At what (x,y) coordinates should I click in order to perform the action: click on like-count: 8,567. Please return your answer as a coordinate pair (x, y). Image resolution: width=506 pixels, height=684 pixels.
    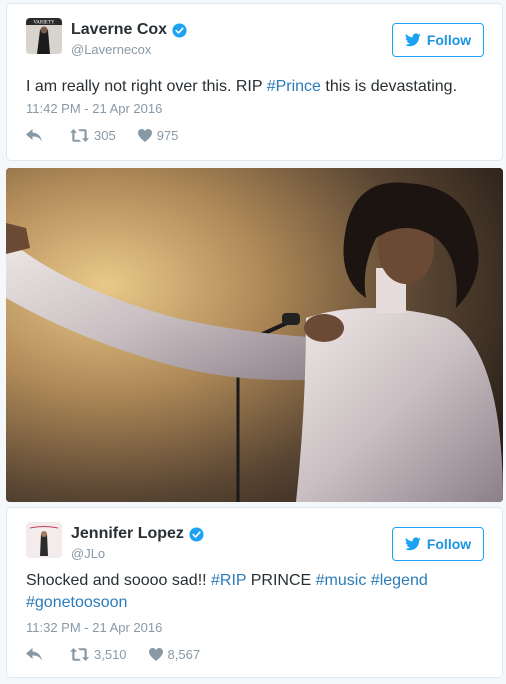
    Looking at the image, I should click on (184, 654).